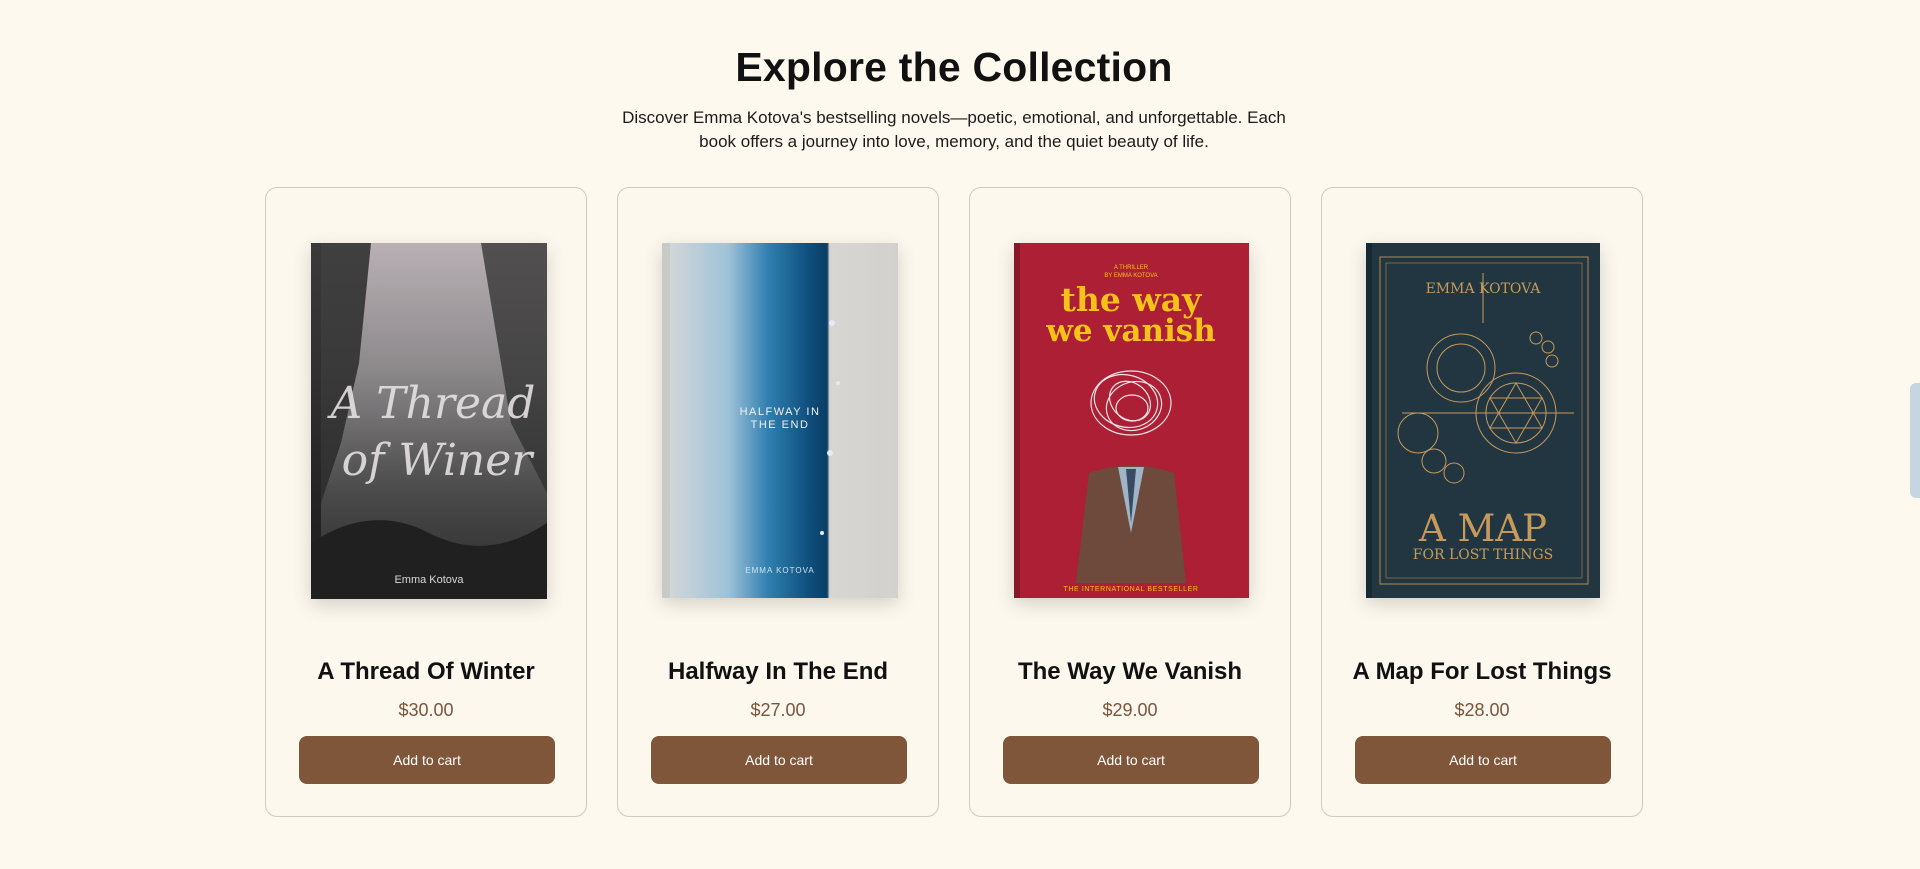 The height and width of the screenshot is (869, 1920). Describe the element at coordinates (1131, 268) in the screenshot. I see `cover-kicker-1: A THRILLER` at that location.